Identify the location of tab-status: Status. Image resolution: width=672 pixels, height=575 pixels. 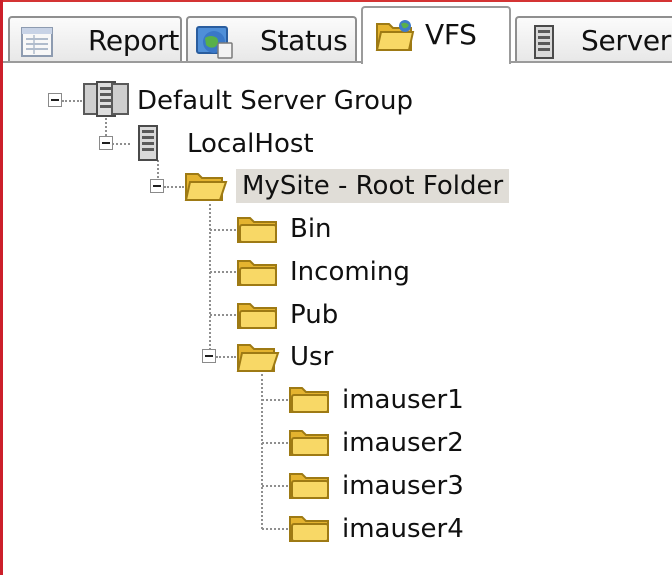
(271, 39).